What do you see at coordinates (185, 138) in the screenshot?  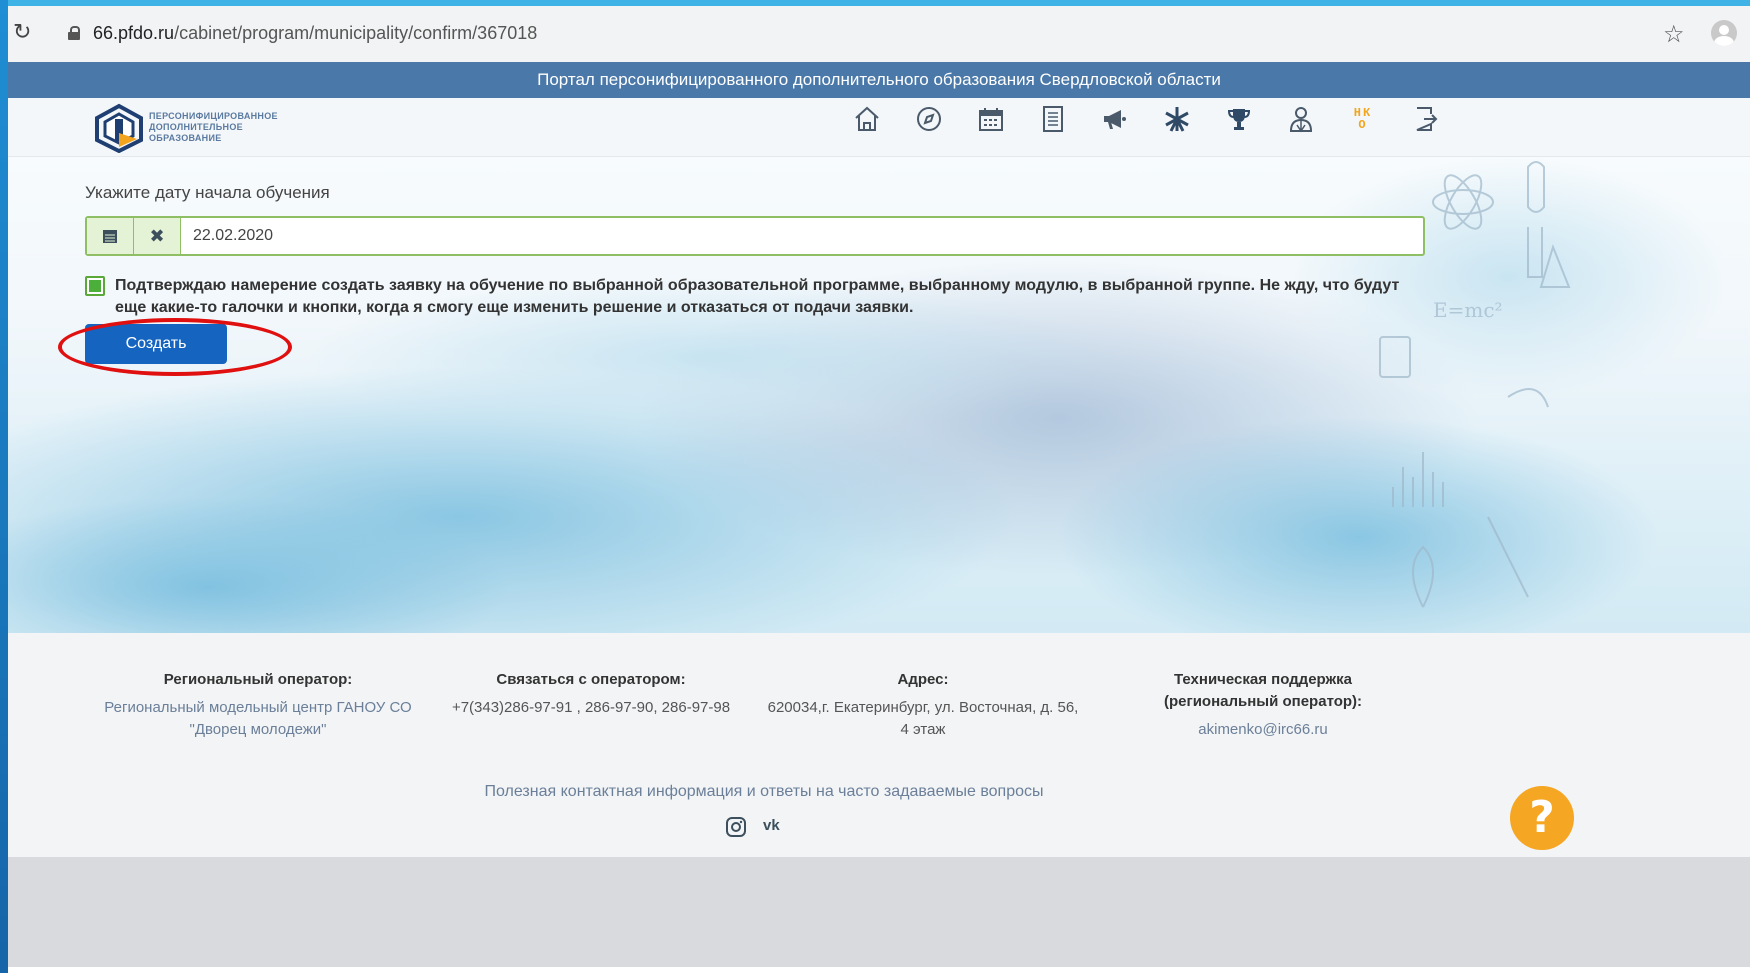 I see `logo-line-3: ОБРАЗОВАНИЕ` at bounding box center [185, 138].